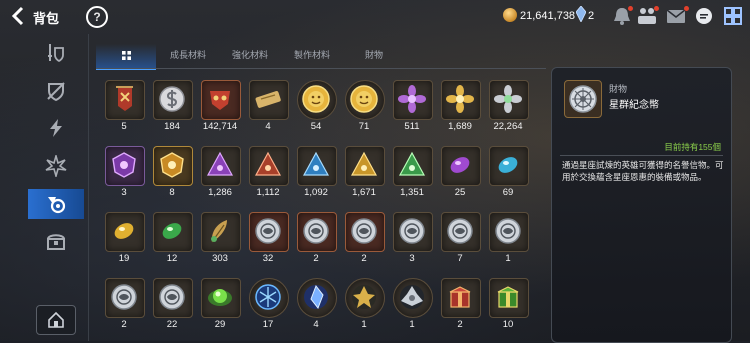  I want to click on inventory-slot: 1,092, so click(316, 168).